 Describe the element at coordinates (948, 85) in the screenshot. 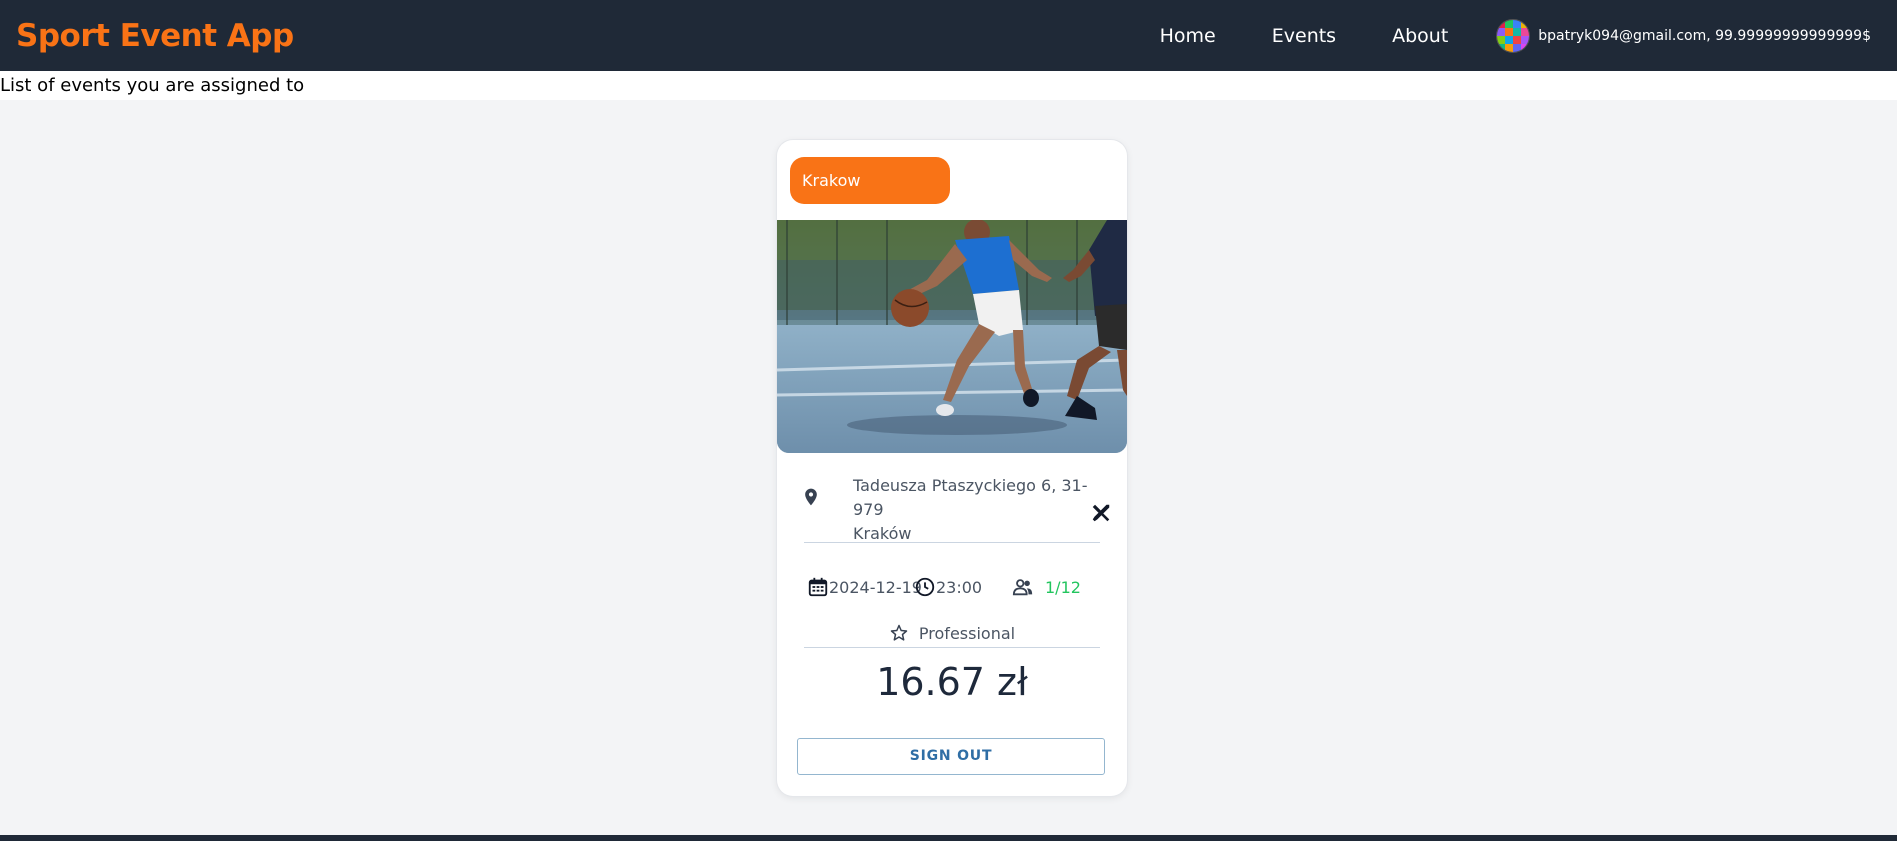

I see `page-subtitle: List of events you are assigned to` at that location.